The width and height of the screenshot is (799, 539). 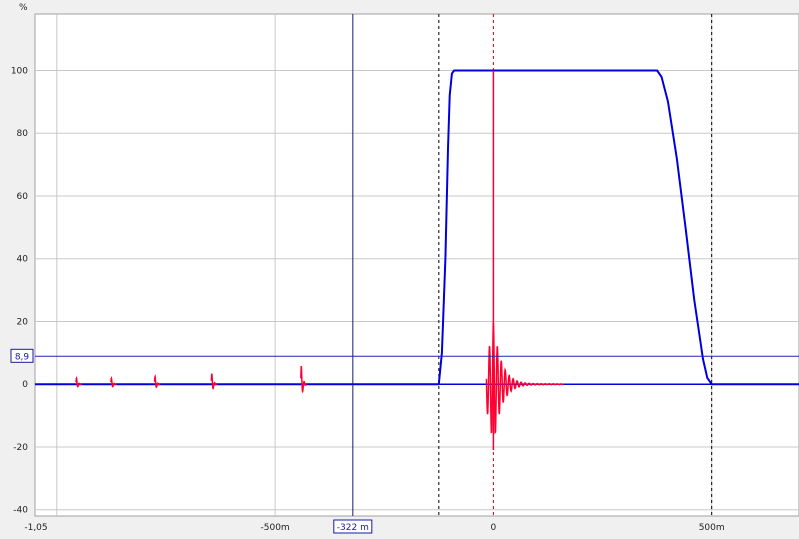 I want to click on y-tick-labels: 100 80 60 40 20 0 -20 -40, so click(x=19, y=290).